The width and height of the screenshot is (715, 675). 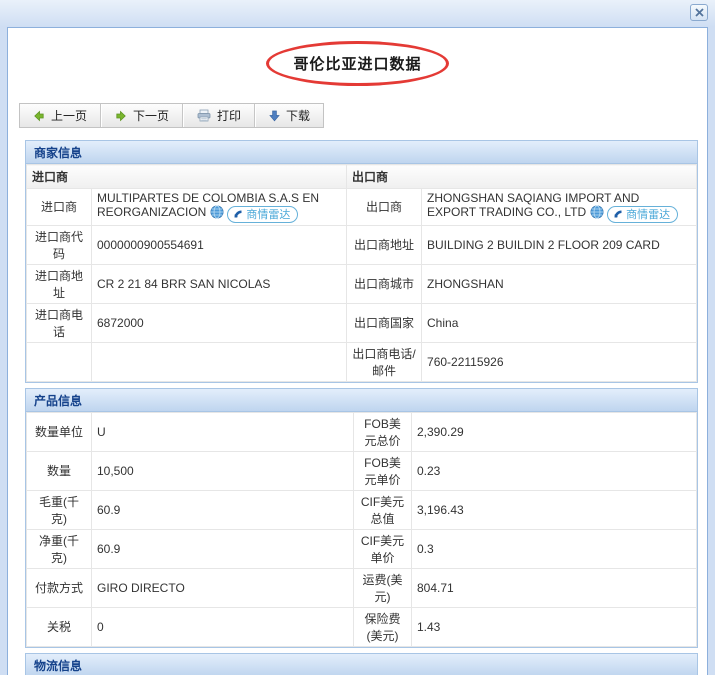 What do you see at coordinates (274, 115) in the screenshot?
I see `download-arrow-icon` at bounding box center [274, 115].